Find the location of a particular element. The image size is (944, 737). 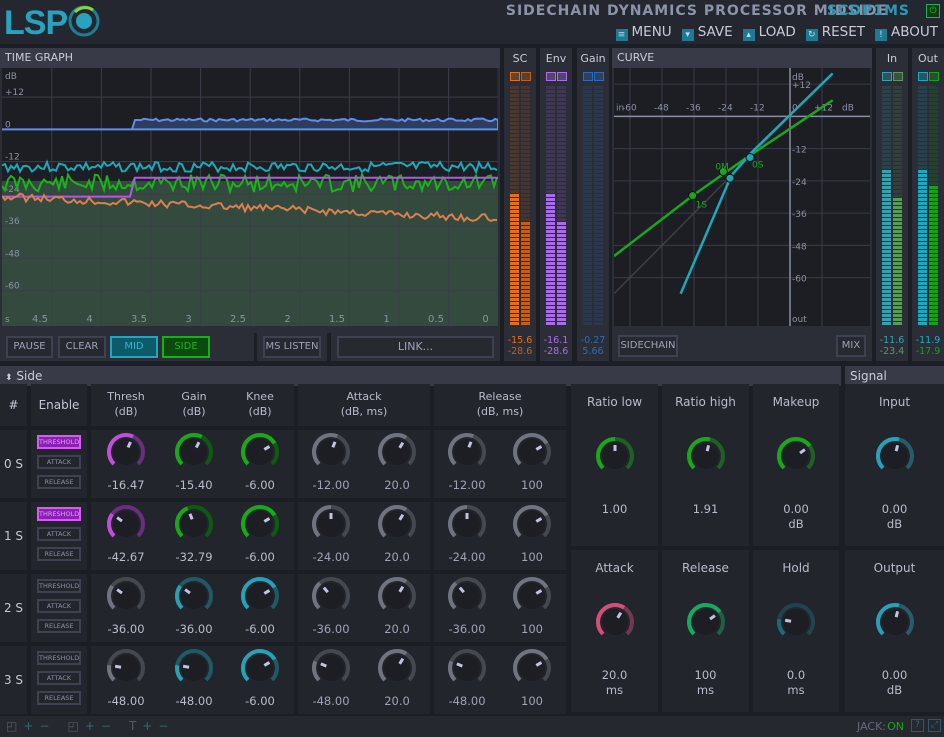

ms-listen-button: MS LISTEN is located at coordinates (292, 347).